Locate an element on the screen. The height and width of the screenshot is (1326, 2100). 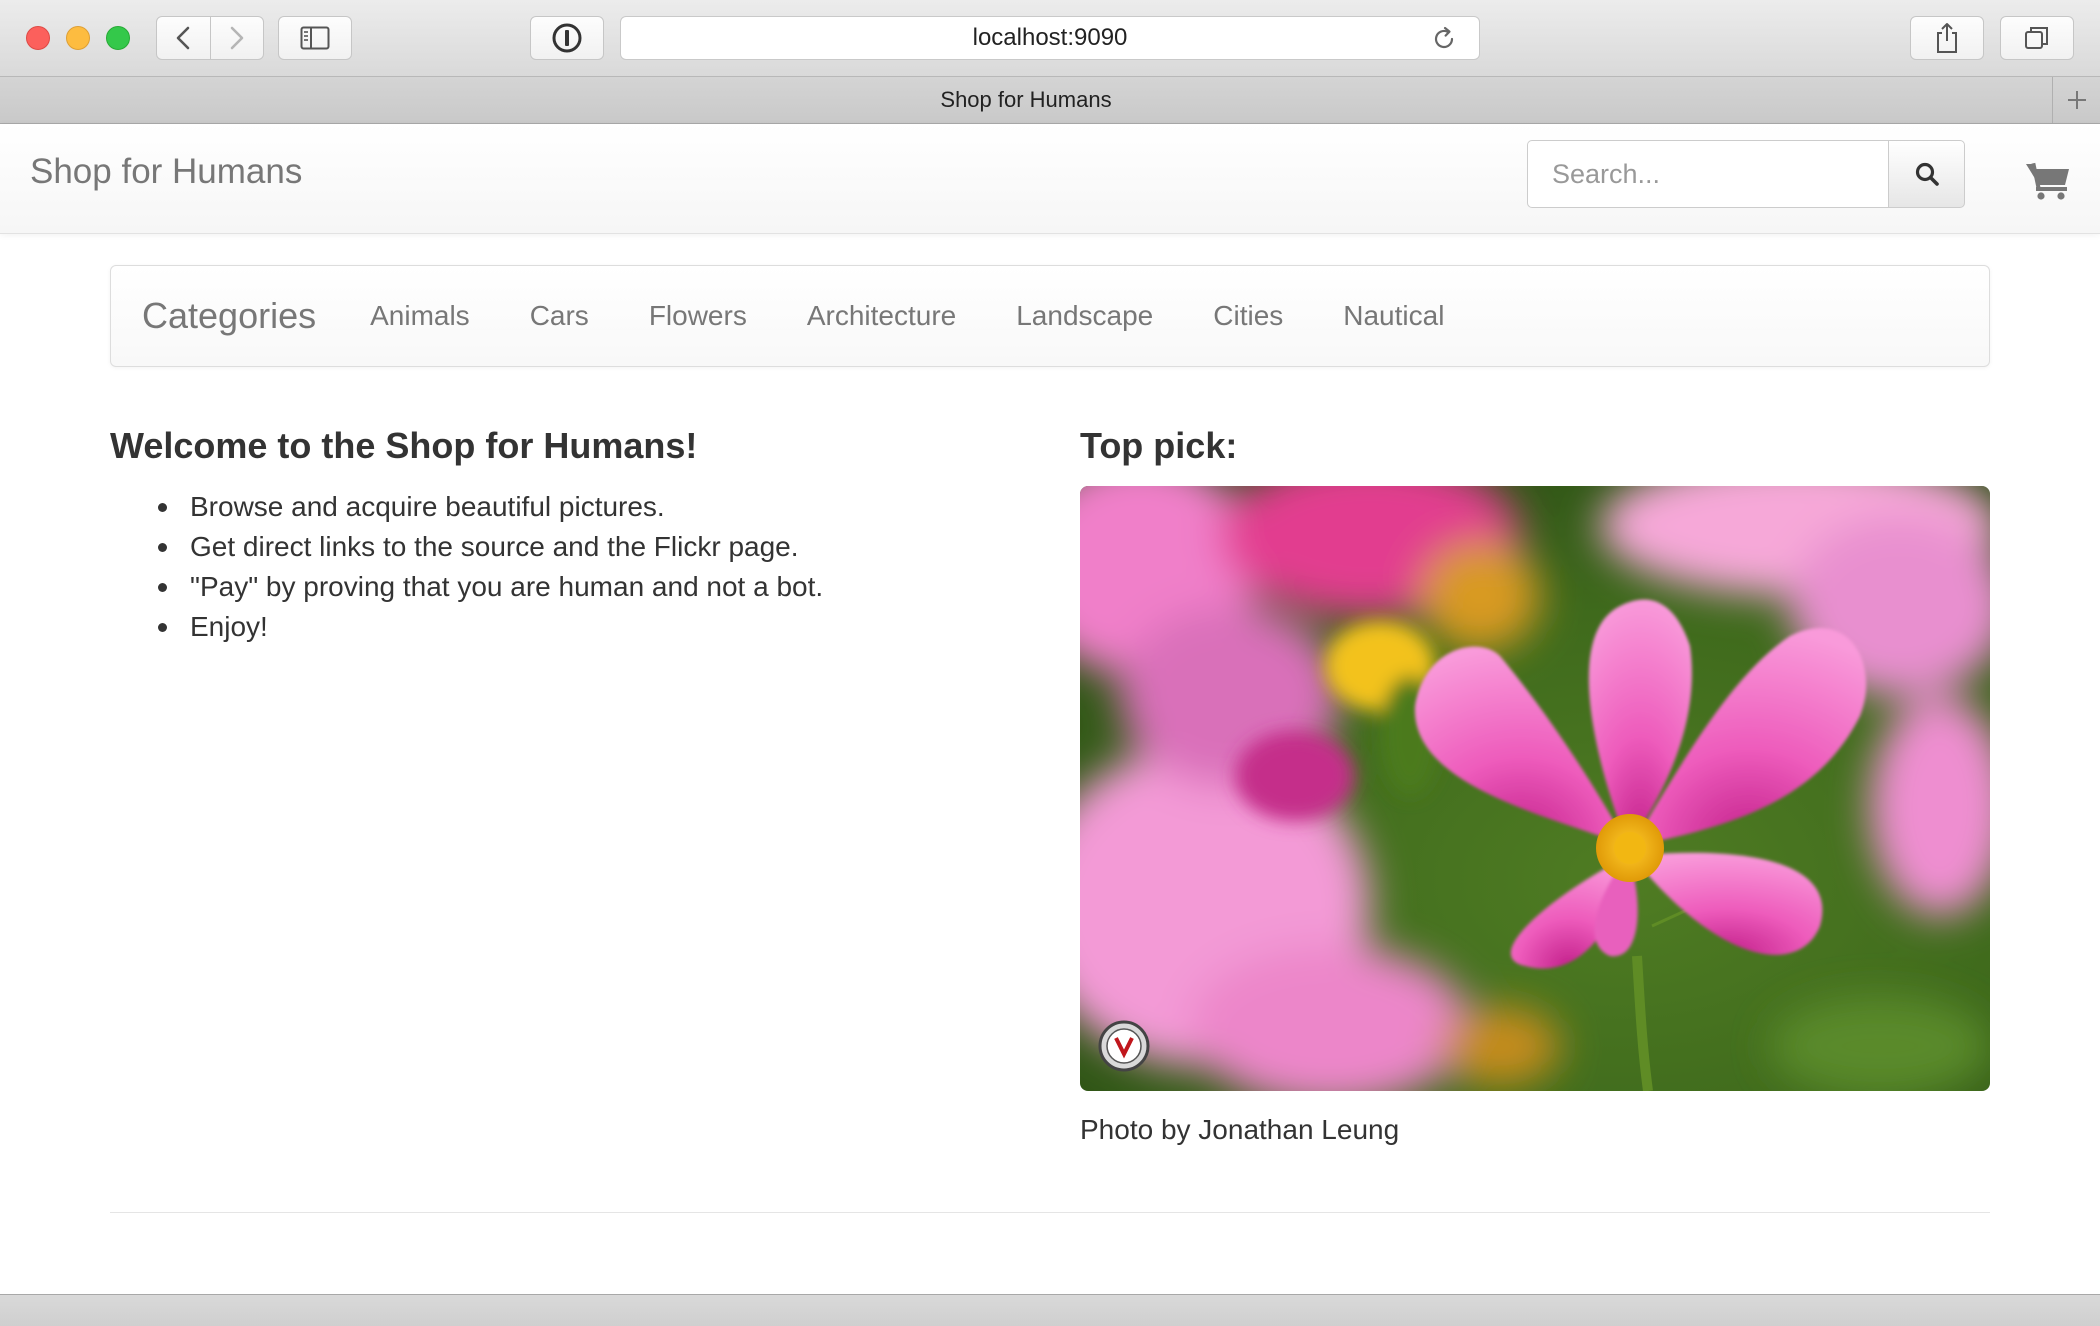
new-tab-button is located at coordinates (2076, 100).